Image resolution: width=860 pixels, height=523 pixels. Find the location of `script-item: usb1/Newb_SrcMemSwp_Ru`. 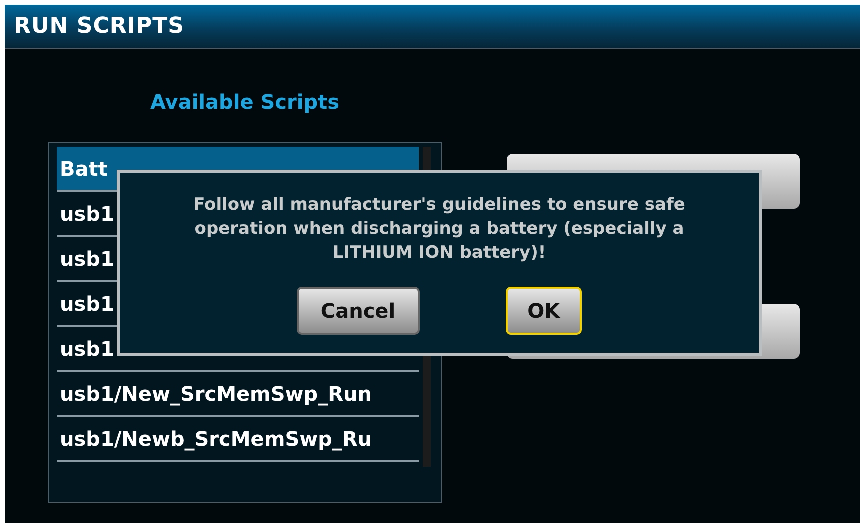

script-item: usb1/Newb_SrcMemSwp_Ru is located at coordinates (238, 439).